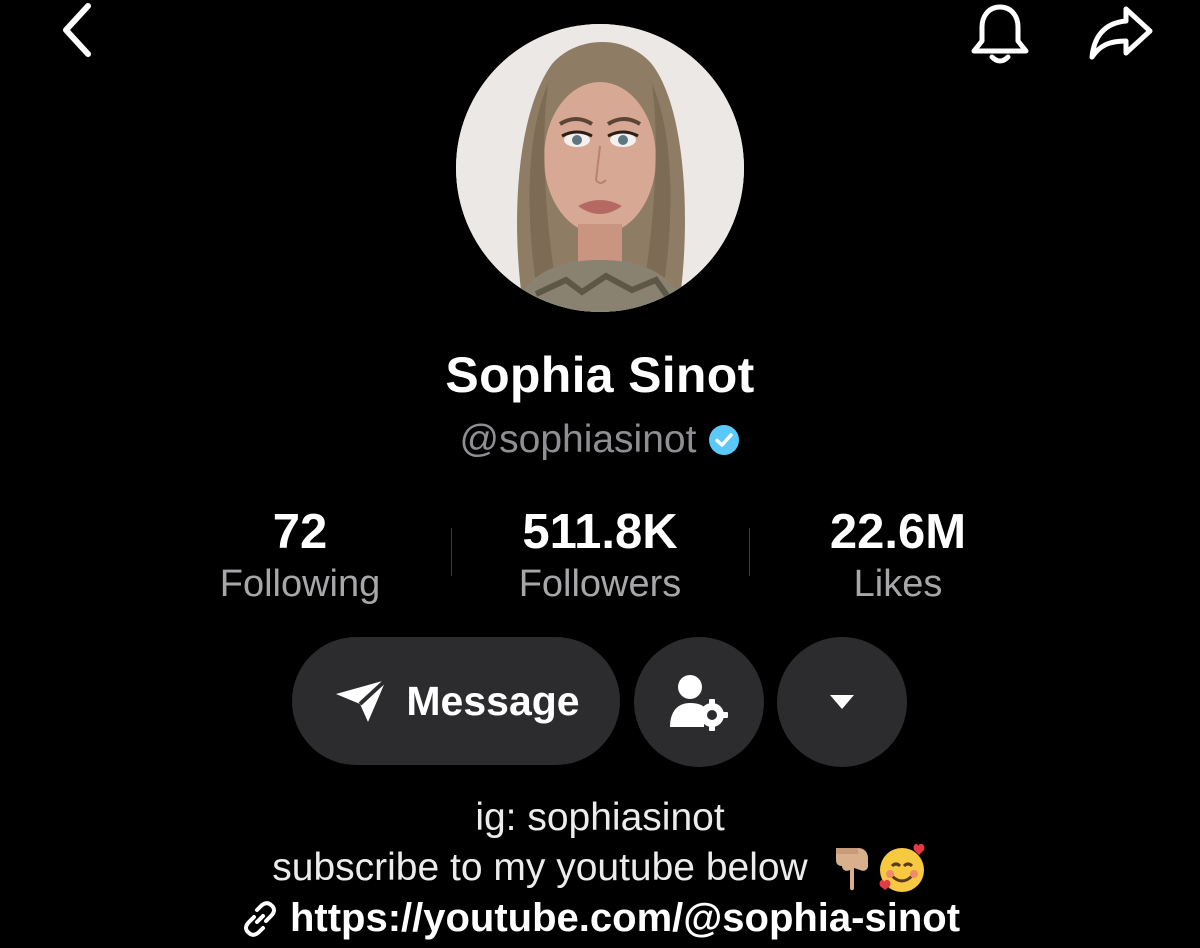  Describe the element at coordinates (600, 817) in the screenshot. I see `bio-line-instagram: ig: sophiasinot` at that location.